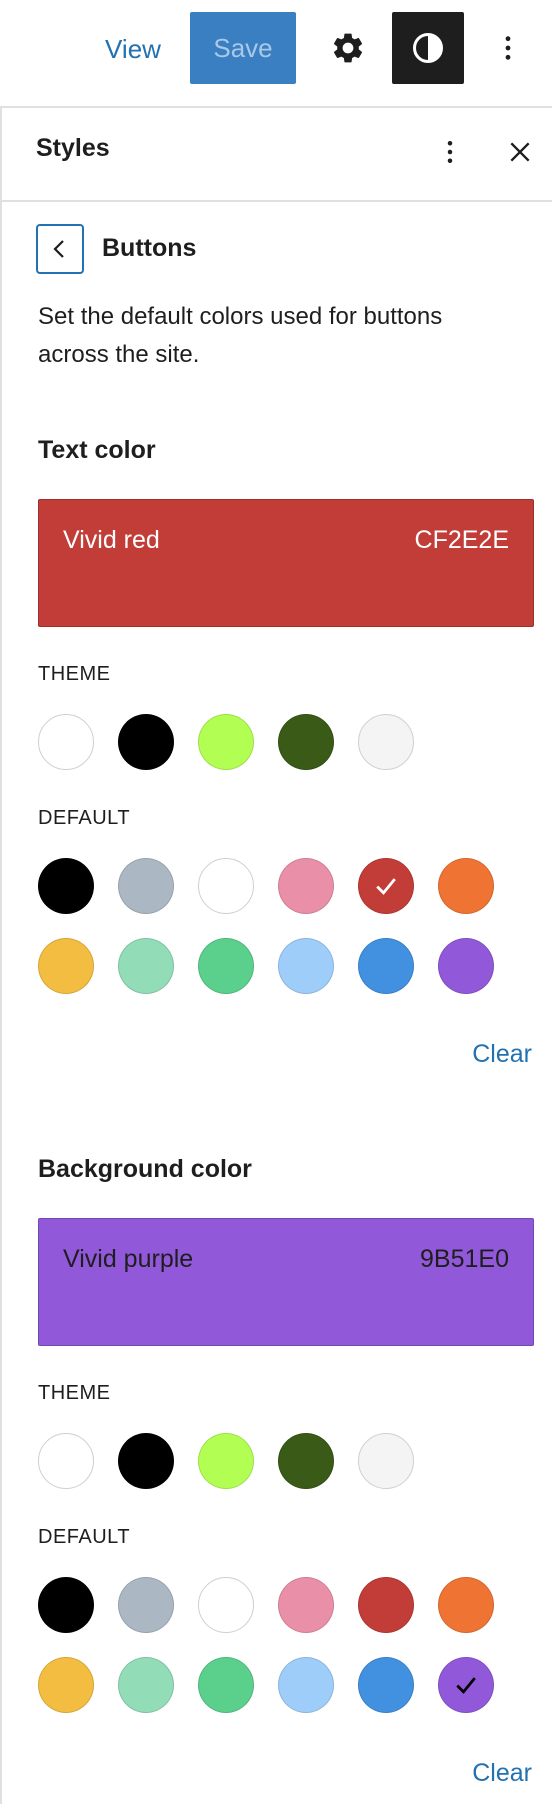  Describe the element at coordinates (286, 563) in the screenshot. I see `text-color-indicator: Vivid red CF2E2E` at that location.